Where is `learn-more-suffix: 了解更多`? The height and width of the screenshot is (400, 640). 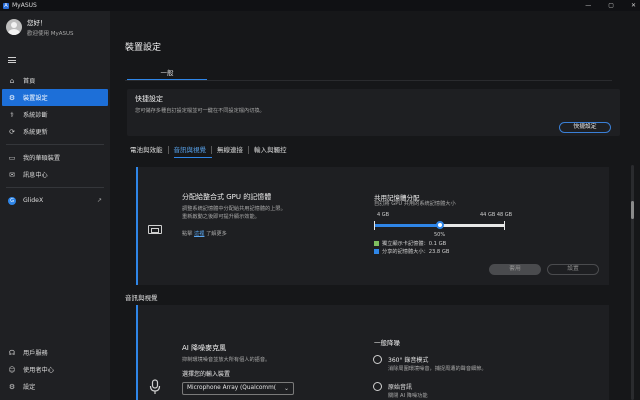
learn-more-suffix: 了解更多 is located at coordinates (216, 234).